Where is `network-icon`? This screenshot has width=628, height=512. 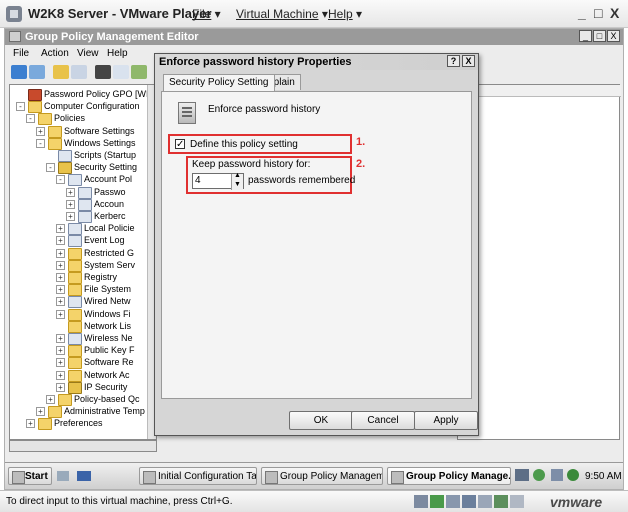
network-icon is located at coordinates (557, 475).